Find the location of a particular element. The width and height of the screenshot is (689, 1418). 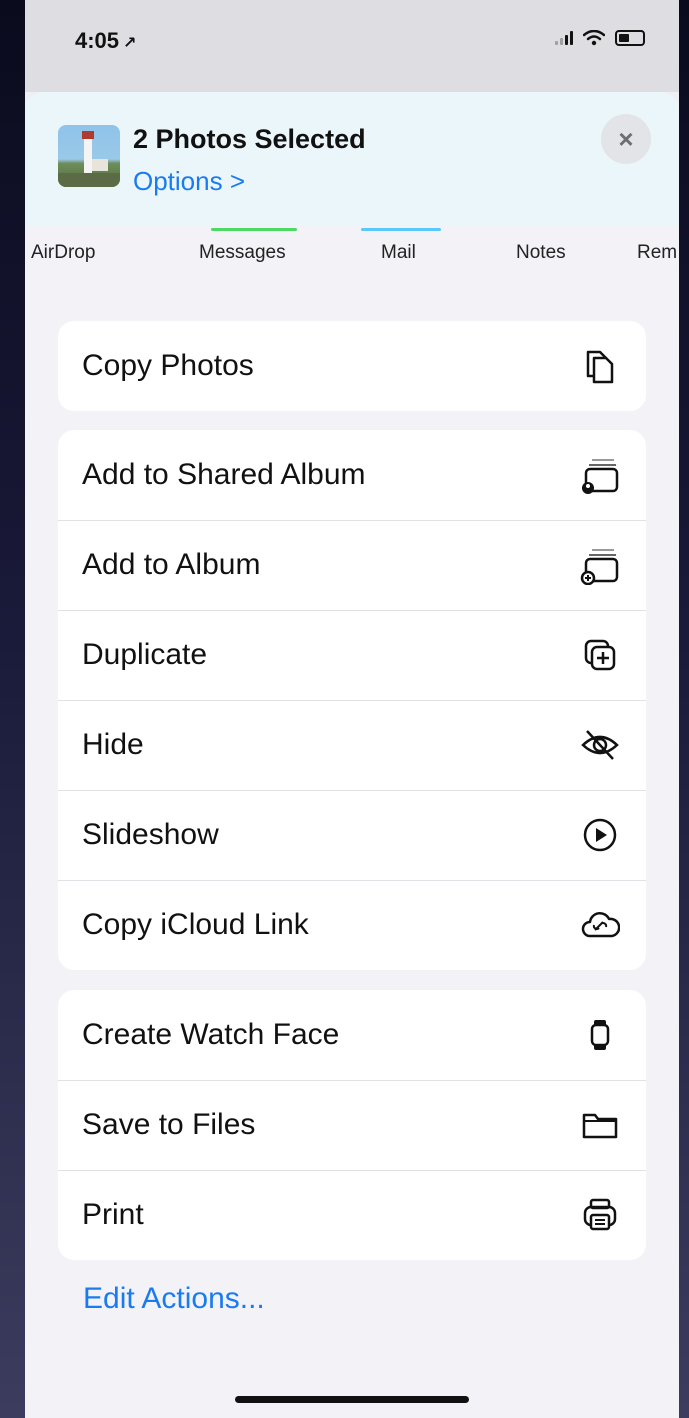

status-time: 4:05 ↗ is located at coordinates (105, 41).